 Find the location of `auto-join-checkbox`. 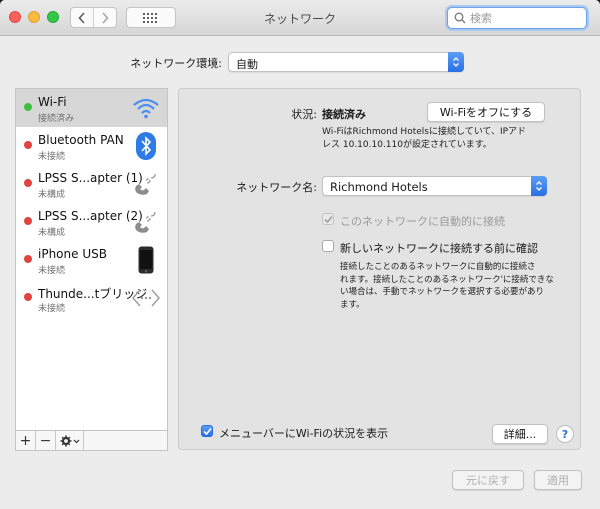

auto-join-checkbox is located at coordinates (328, 219).